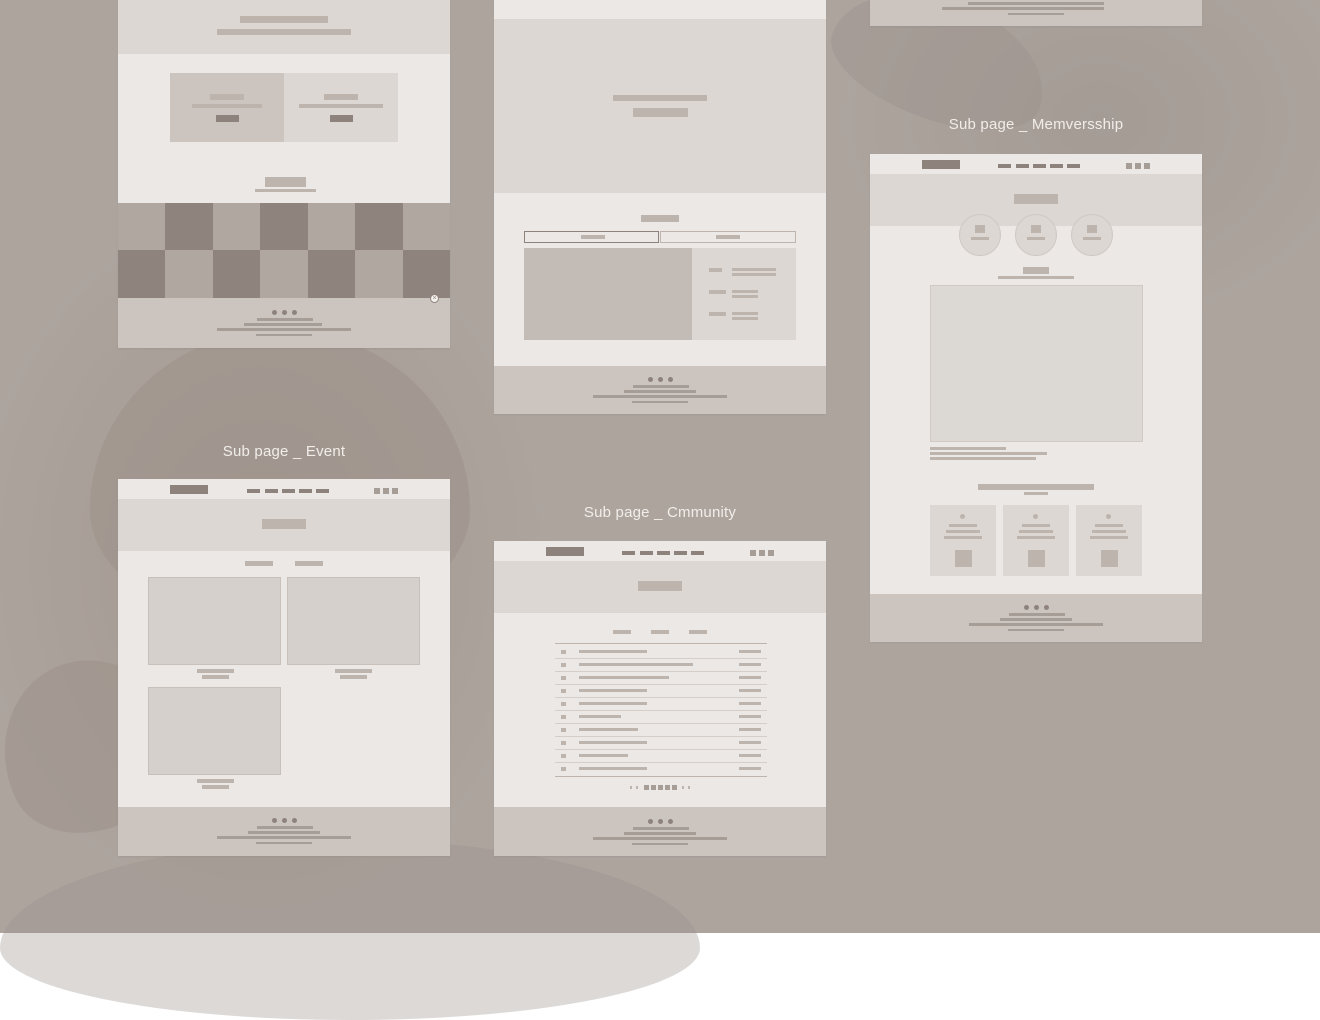 The width and height of the screenshot is (1320, 1020). I want to click on artboard-top-right, so click(1036, 13).